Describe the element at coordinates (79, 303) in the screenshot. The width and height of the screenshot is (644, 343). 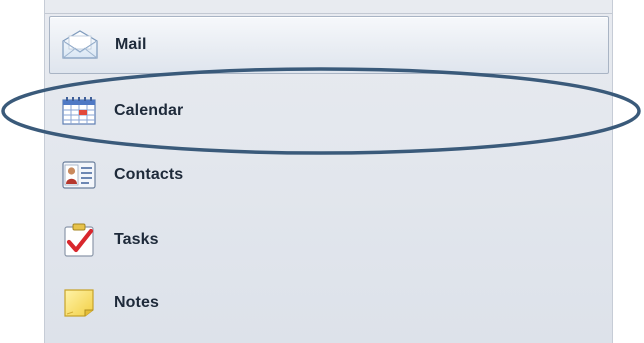
I see `notes-icon` at that location.